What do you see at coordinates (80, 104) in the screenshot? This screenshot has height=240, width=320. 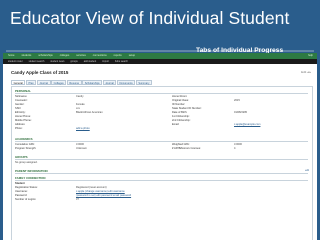 I see `field-value: Female` at bounding box center [80, 104].